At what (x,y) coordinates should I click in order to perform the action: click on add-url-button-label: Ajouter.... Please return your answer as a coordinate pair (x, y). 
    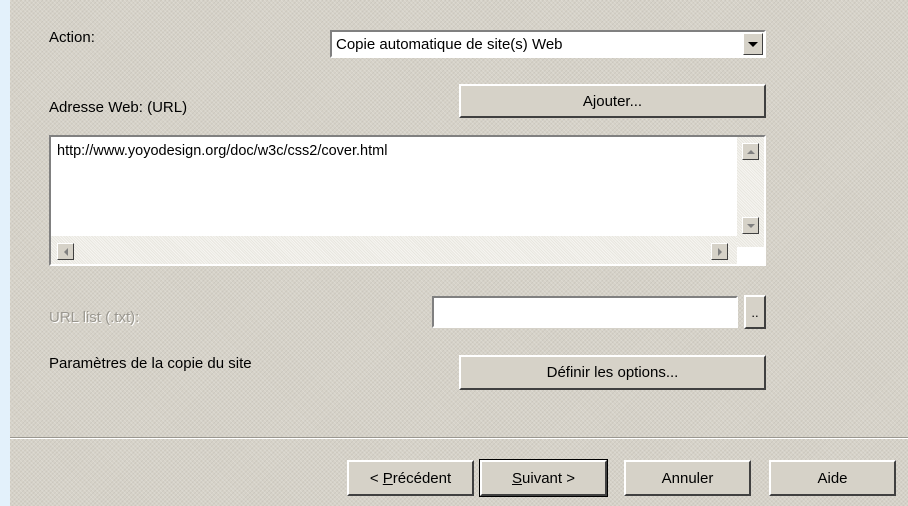
    Looking at the image, I should click on (612, 101).